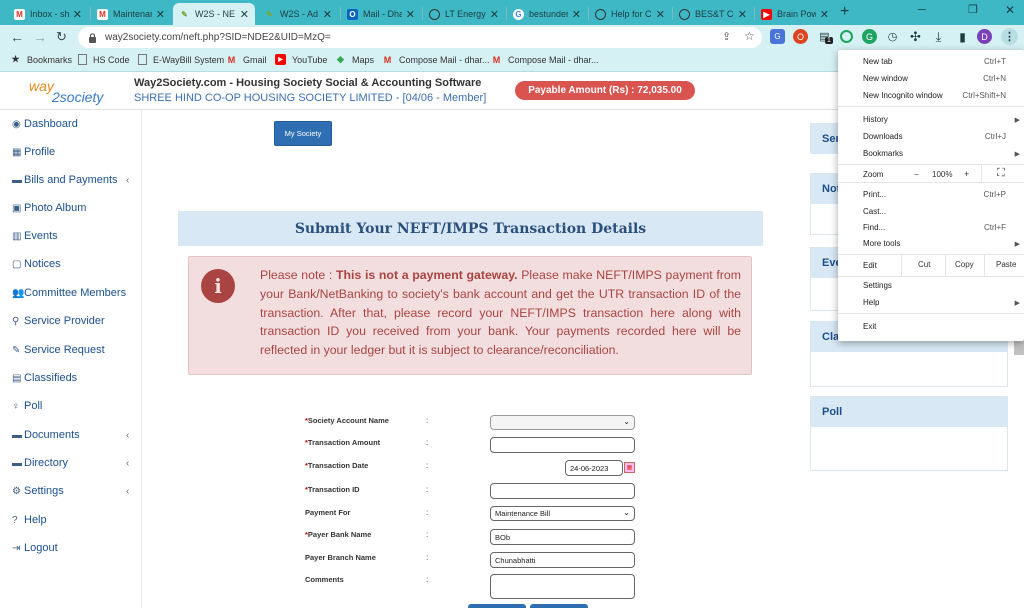  What do you see at coordinates (869, 326) in the screenshot?
I see `menu-item-exit: Exit` at bounding box center [869, 326].